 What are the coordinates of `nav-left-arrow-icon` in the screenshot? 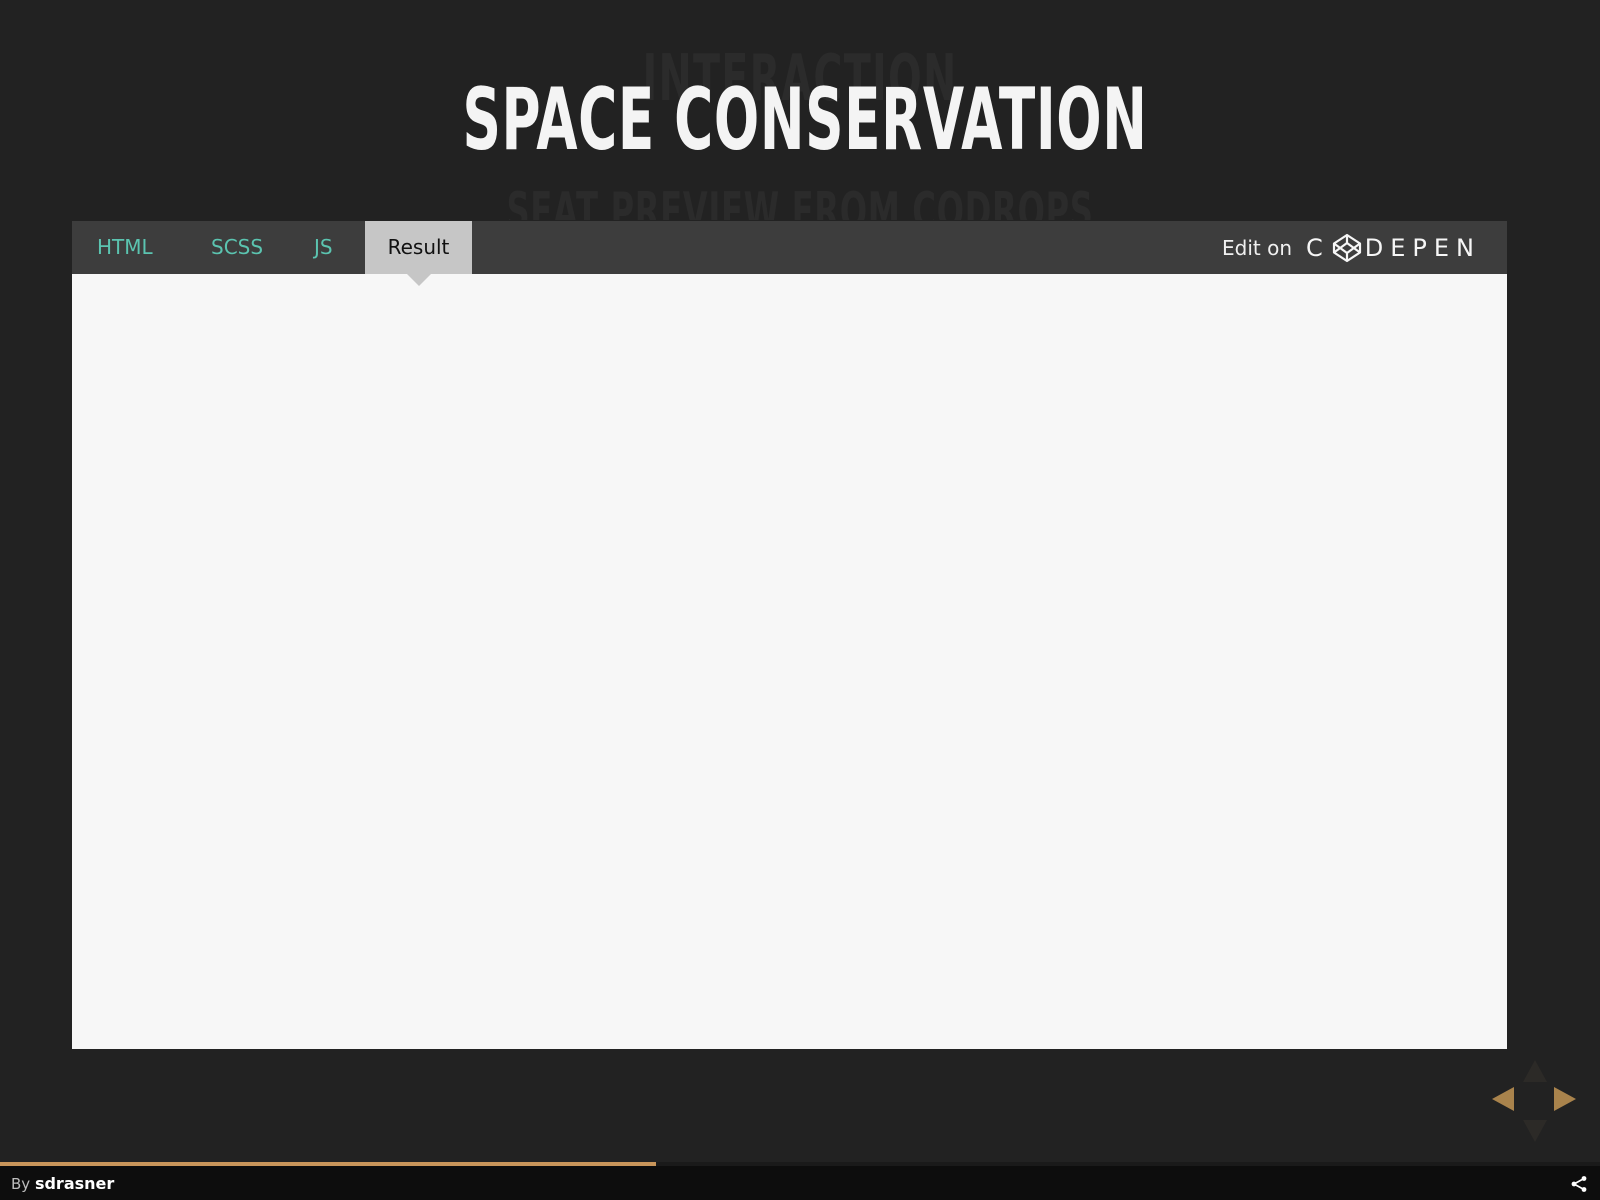 It's located at (1503, 1099).